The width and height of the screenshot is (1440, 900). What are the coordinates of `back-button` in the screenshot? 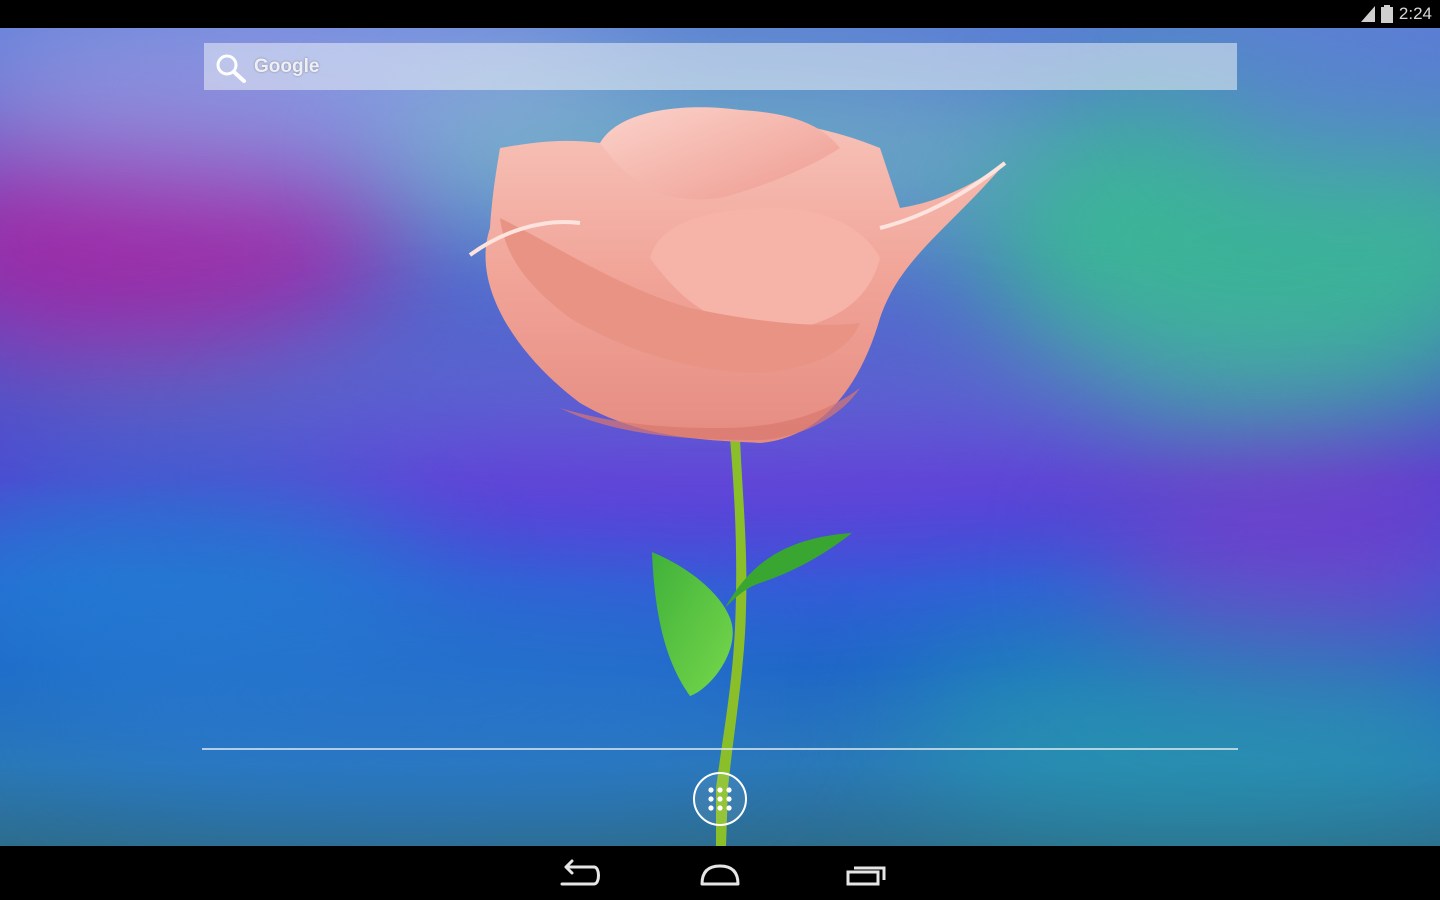 It's located at (578, 874).